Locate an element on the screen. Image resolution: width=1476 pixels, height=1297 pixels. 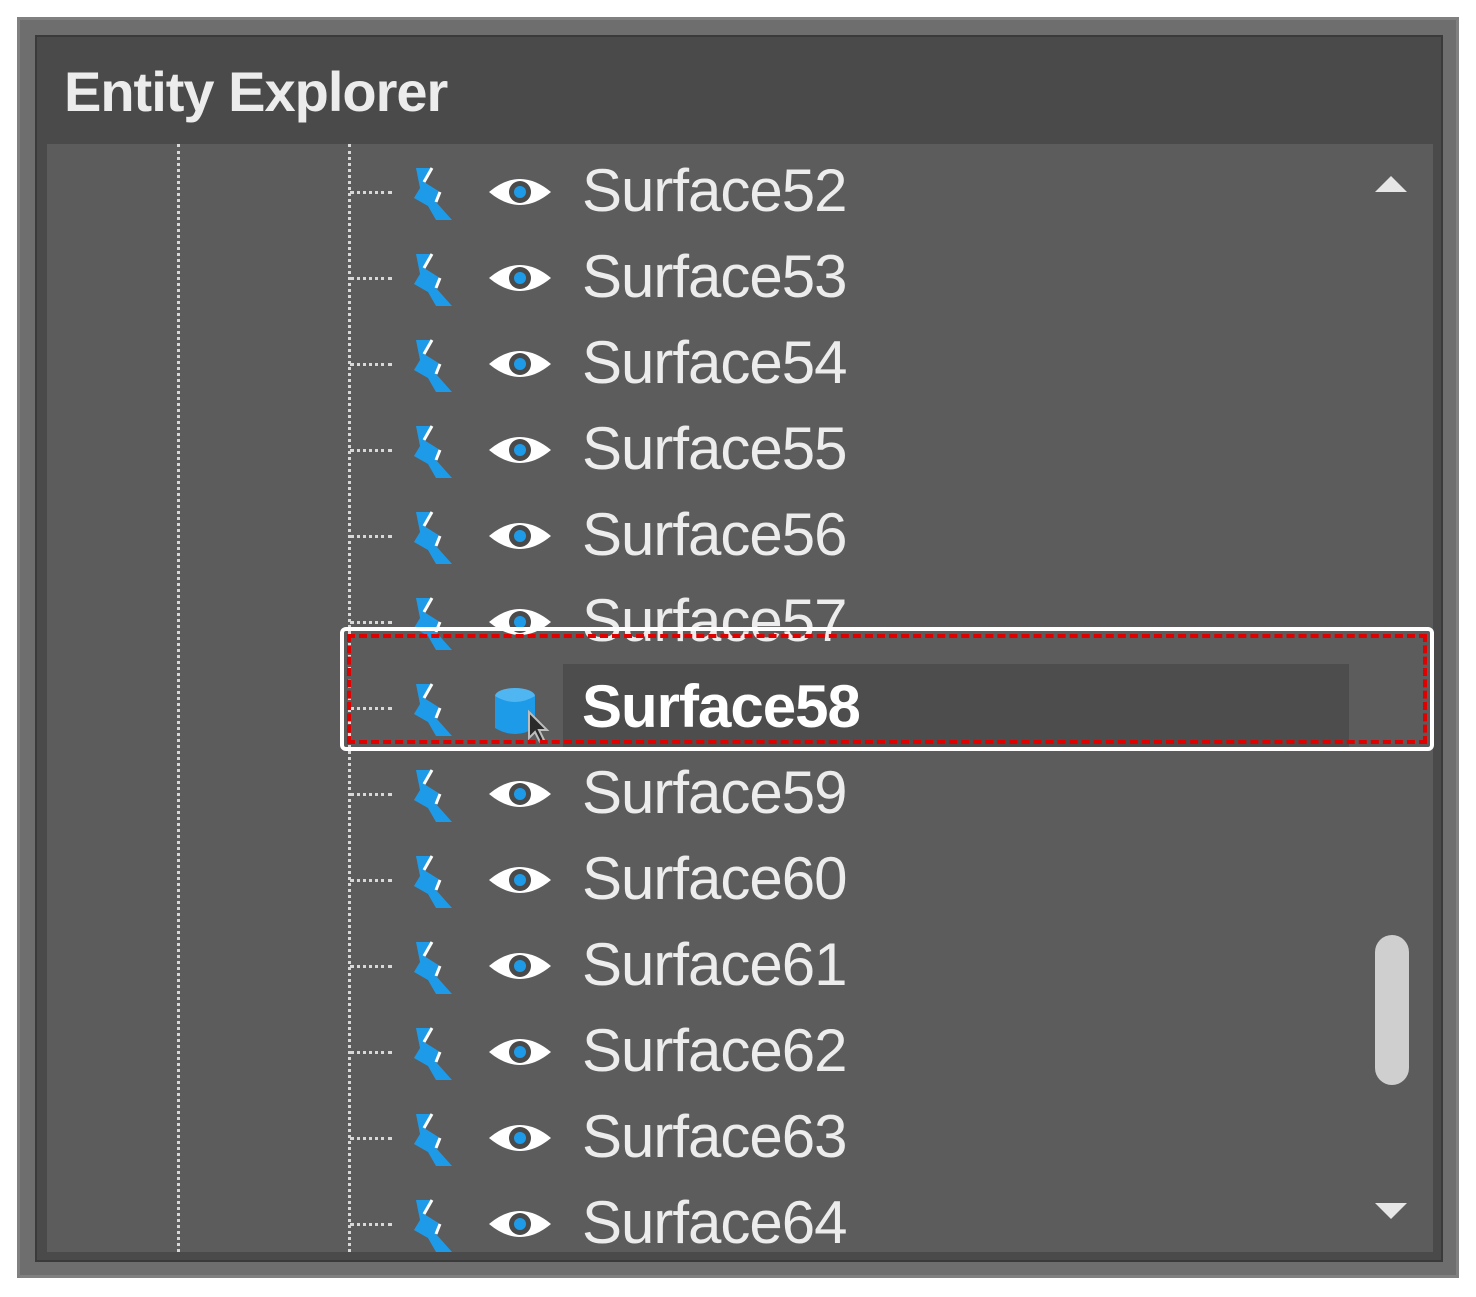
triangle-down-icon is located at coordinates (1391, 1211).